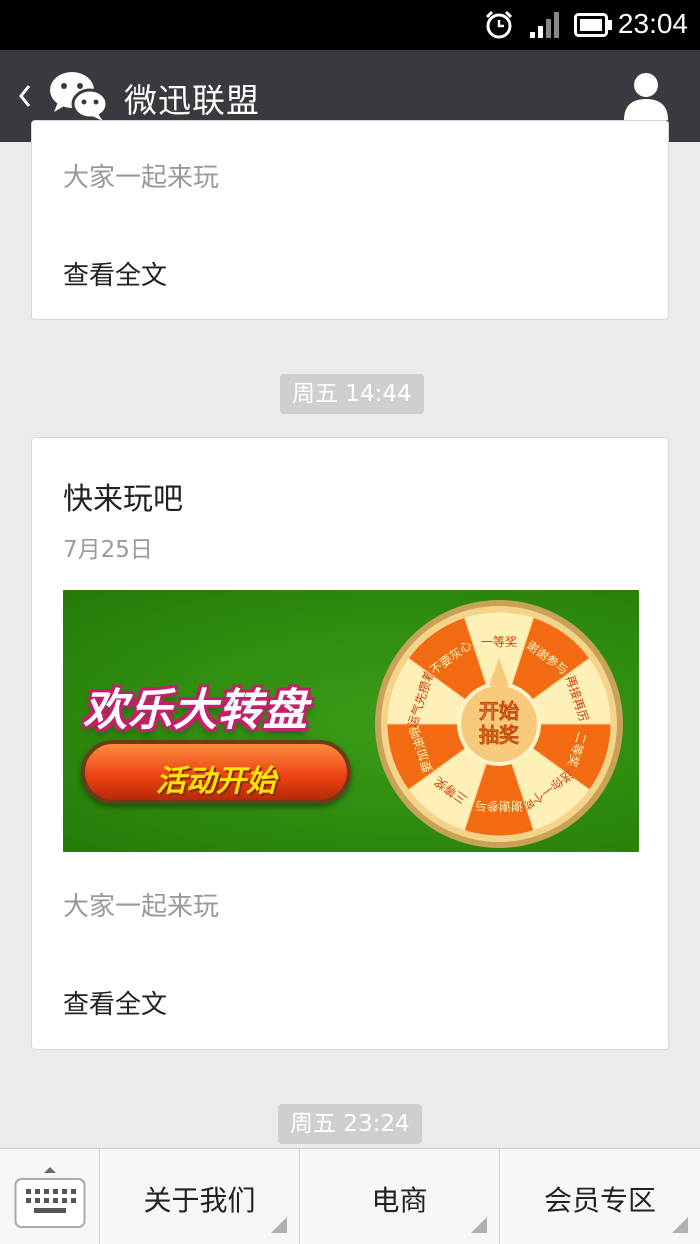 The height and width of the screenshot is (1244, 700). Describe the element at coordinates (499, 642) in the screenshot. I see `wheel-prize-label: 一等奖` at that location.